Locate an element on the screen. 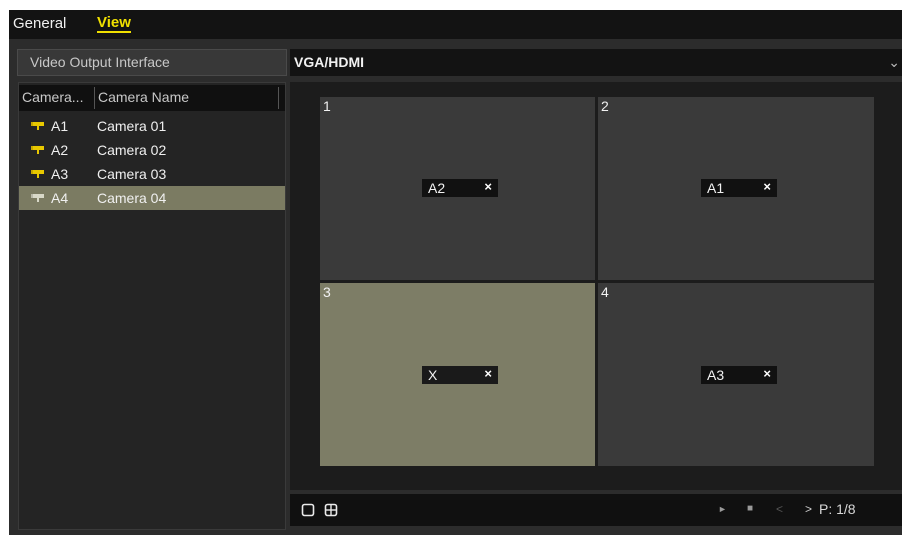  single-screen-layout-icon is located at coordinates (308, 510).